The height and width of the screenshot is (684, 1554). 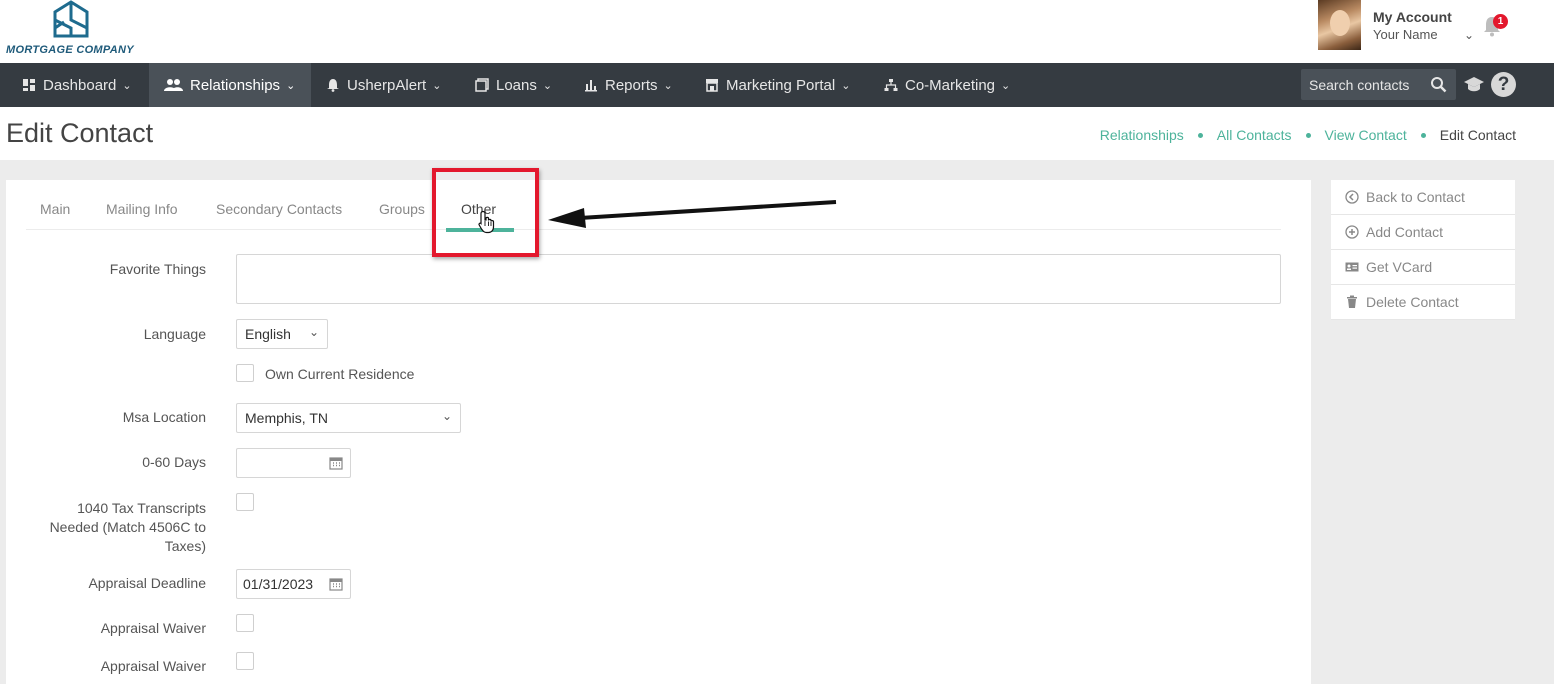 I want to click on company-logo: MORTGAGE COMPANY, so click(x=71, y=30).